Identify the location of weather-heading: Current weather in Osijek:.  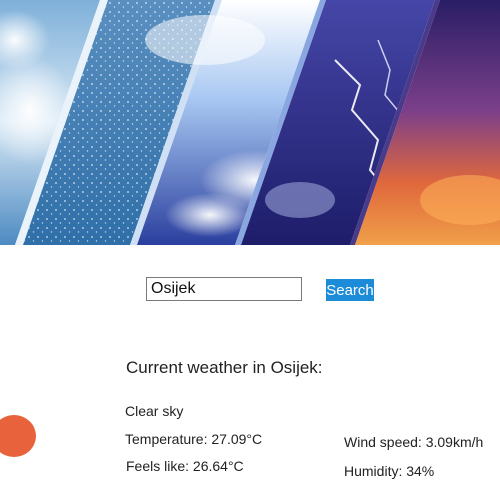
(224, 367).